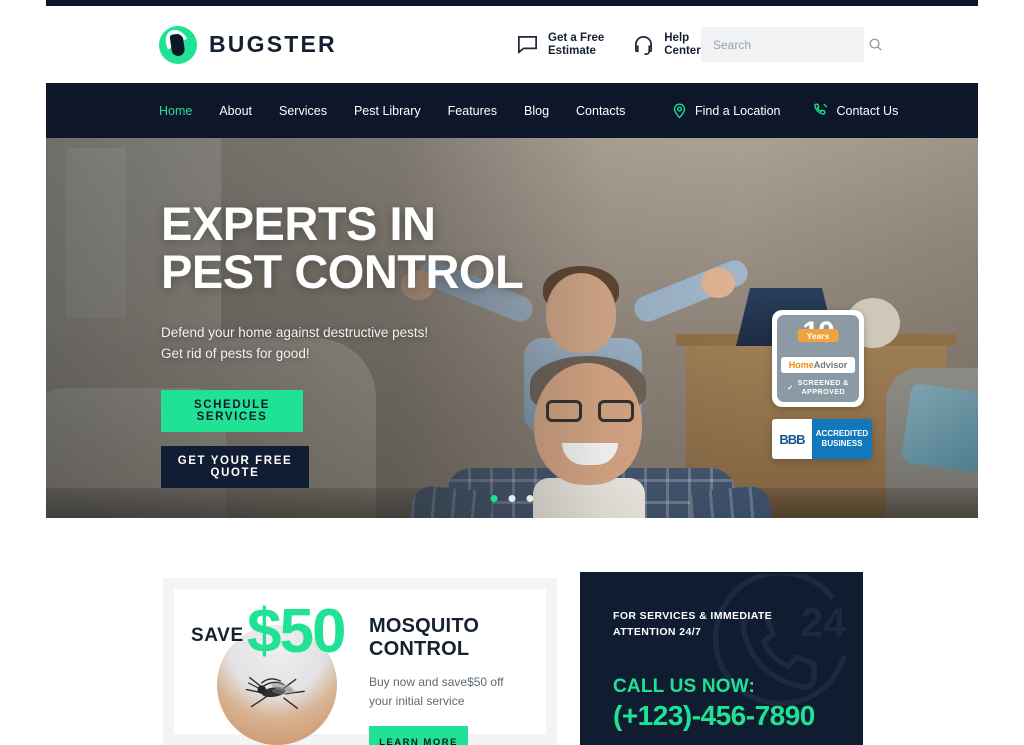  Describe the element at coordinates (576, 37) in the screenshot. I see `get-free-estimate-line1: Get a Free` at that location.